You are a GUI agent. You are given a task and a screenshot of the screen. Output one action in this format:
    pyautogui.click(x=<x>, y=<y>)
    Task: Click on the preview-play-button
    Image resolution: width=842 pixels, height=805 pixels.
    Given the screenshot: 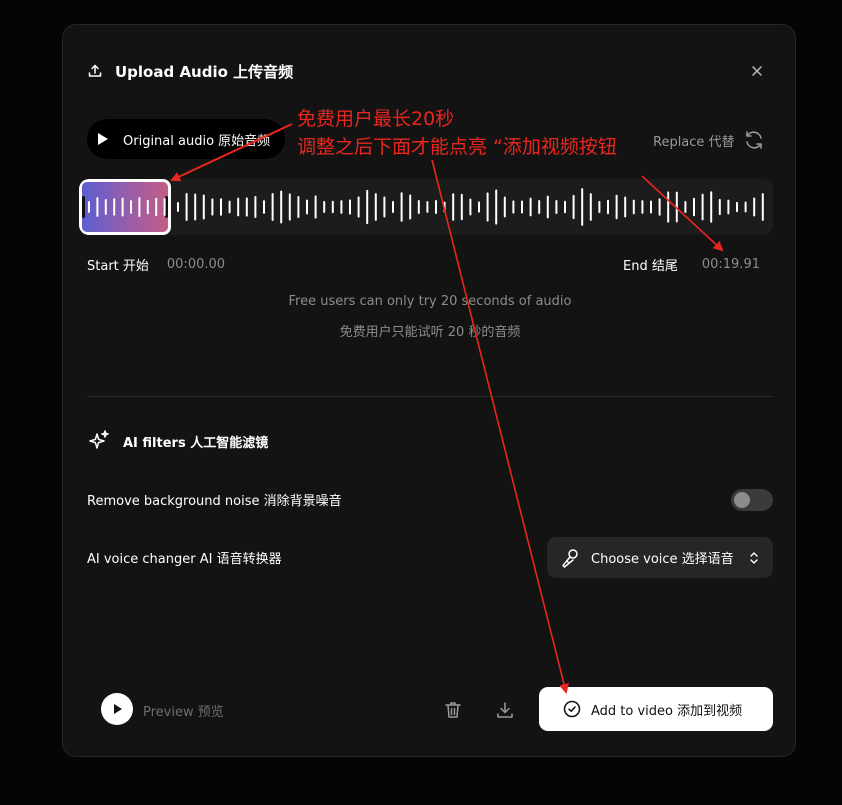 What is the action you would take?
    pyautogui.click(x=117, y=709)
    